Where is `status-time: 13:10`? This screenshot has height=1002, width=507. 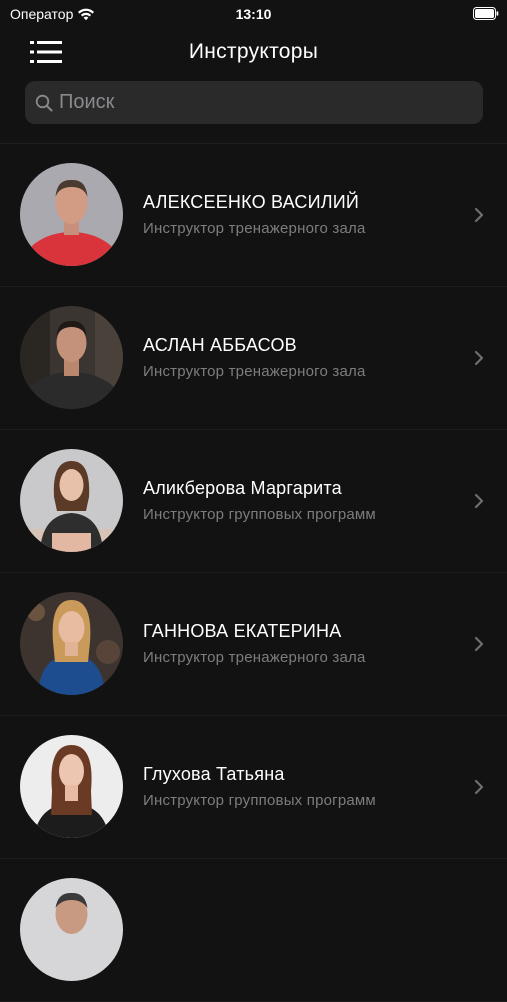
status-time: 13:10 is located at coordinates (253, 14).